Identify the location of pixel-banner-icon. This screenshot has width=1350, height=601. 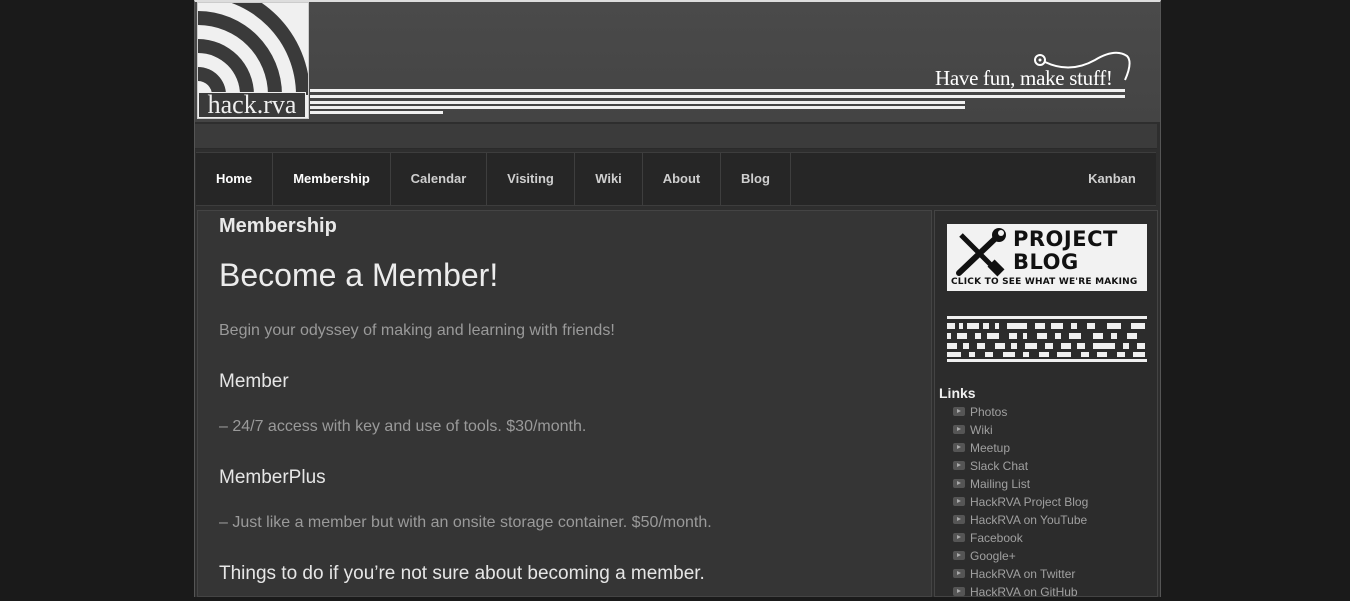
(1047, 339).